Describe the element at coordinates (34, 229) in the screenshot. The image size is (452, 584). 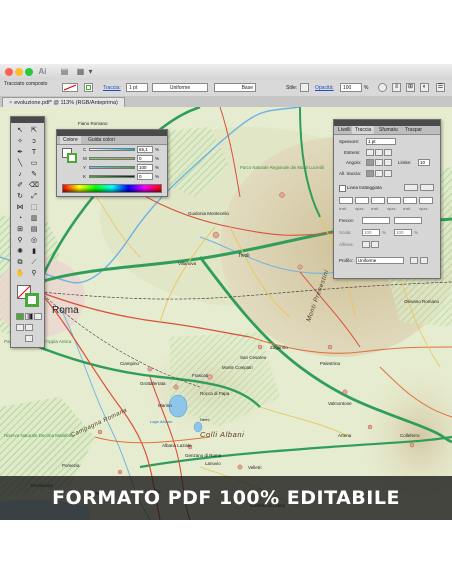
I see `gradient-tool-icon: ▤` at that location.